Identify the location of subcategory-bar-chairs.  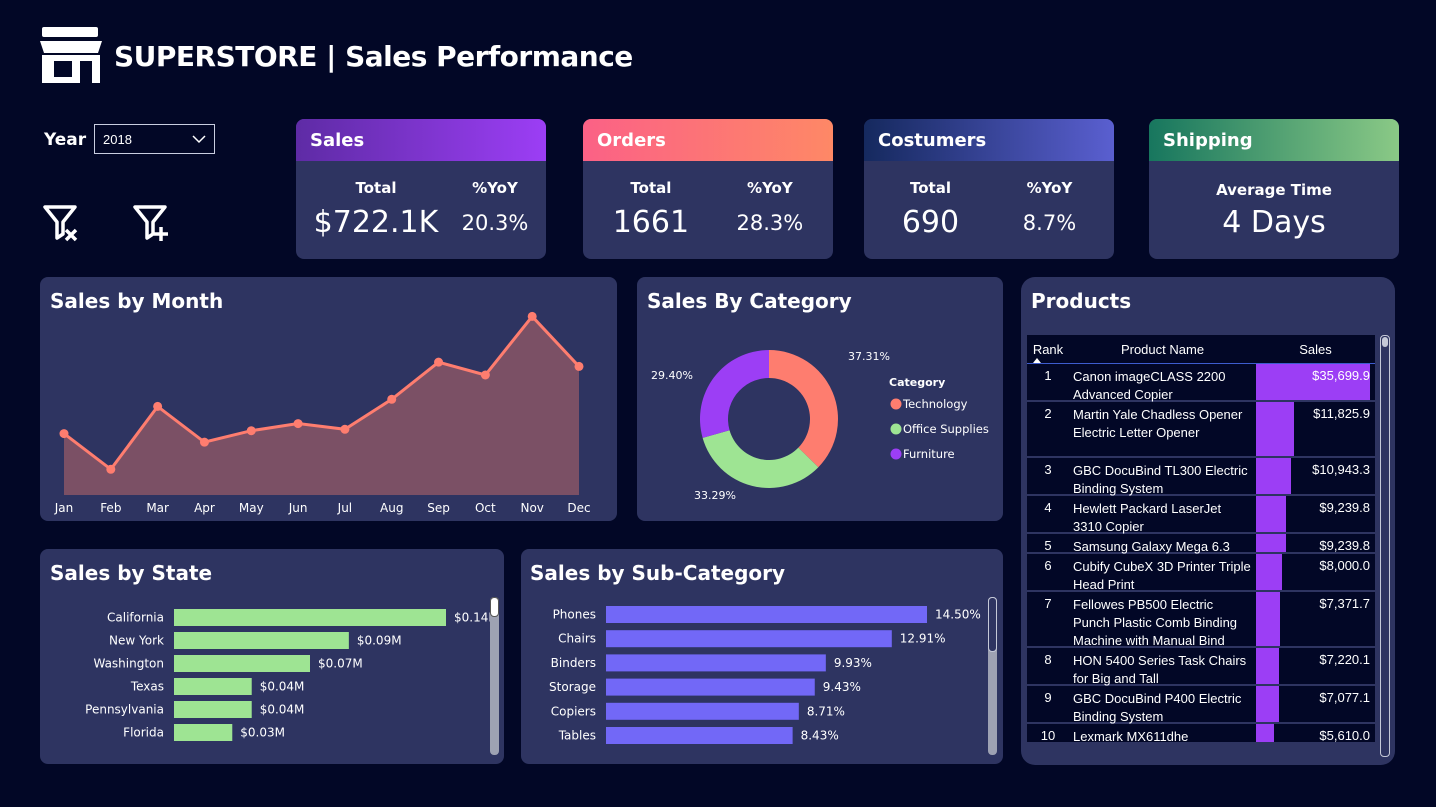
(749, 639).